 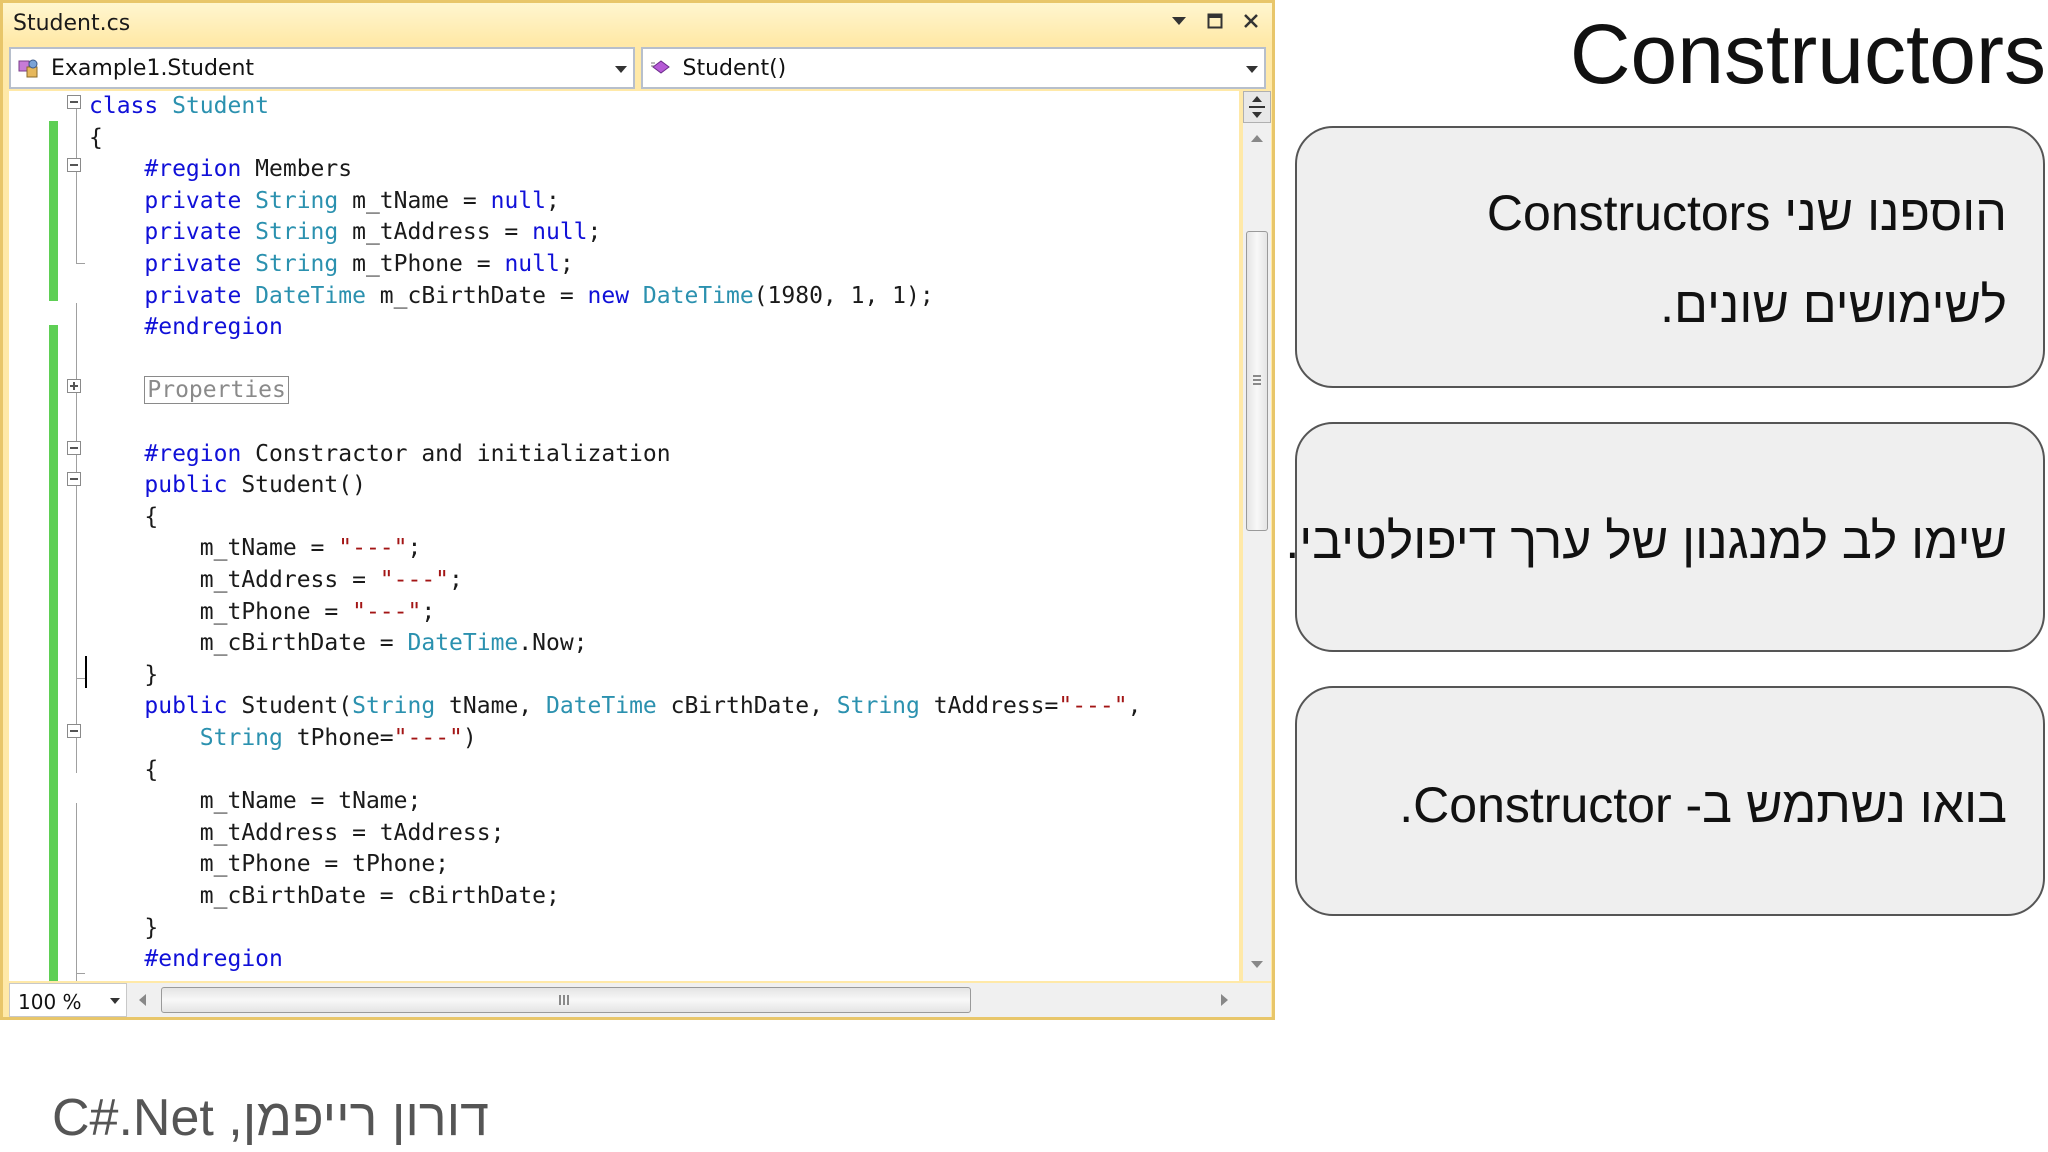 I want to click on code-line: public Student(), so click(x=227, y=485).